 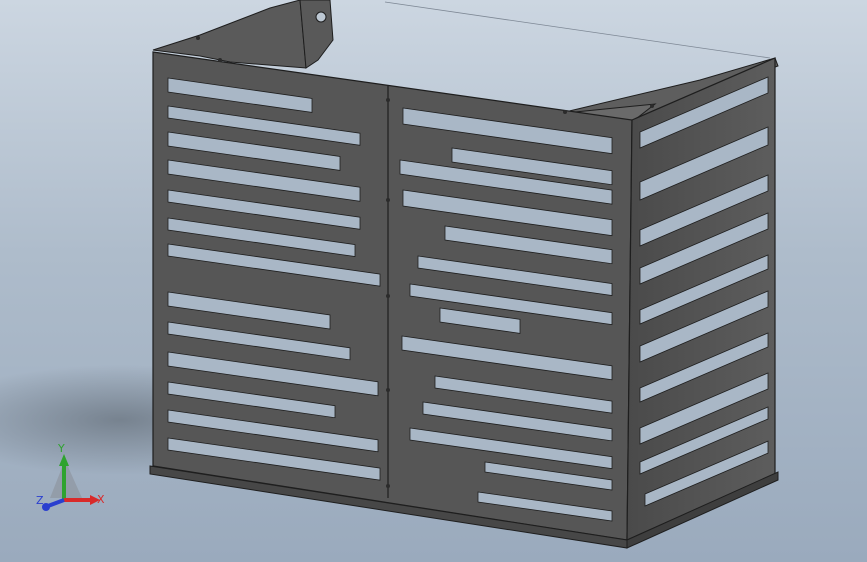 What do you see at coordinates (40, 500) in the screenshot?
I see `triad-z-label: Z` at bounding box center [40, 500].